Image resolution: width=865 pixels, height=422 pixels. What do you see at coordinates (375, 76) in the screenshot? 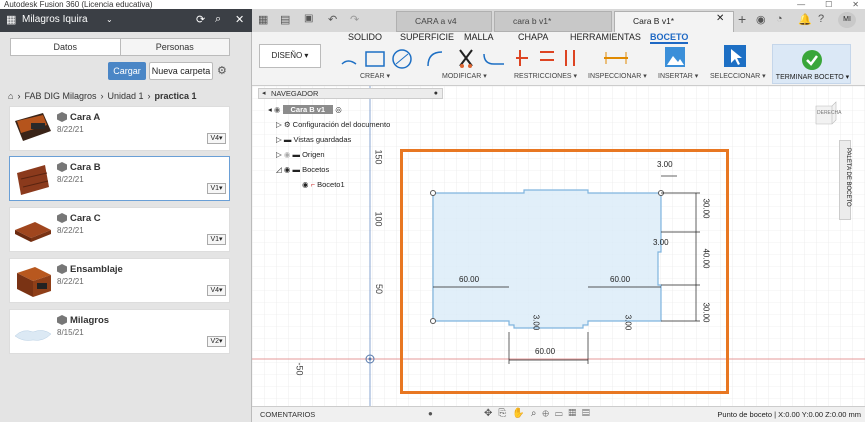
I see `group-create: CREAR ▾` at bounding box center [375, 76].